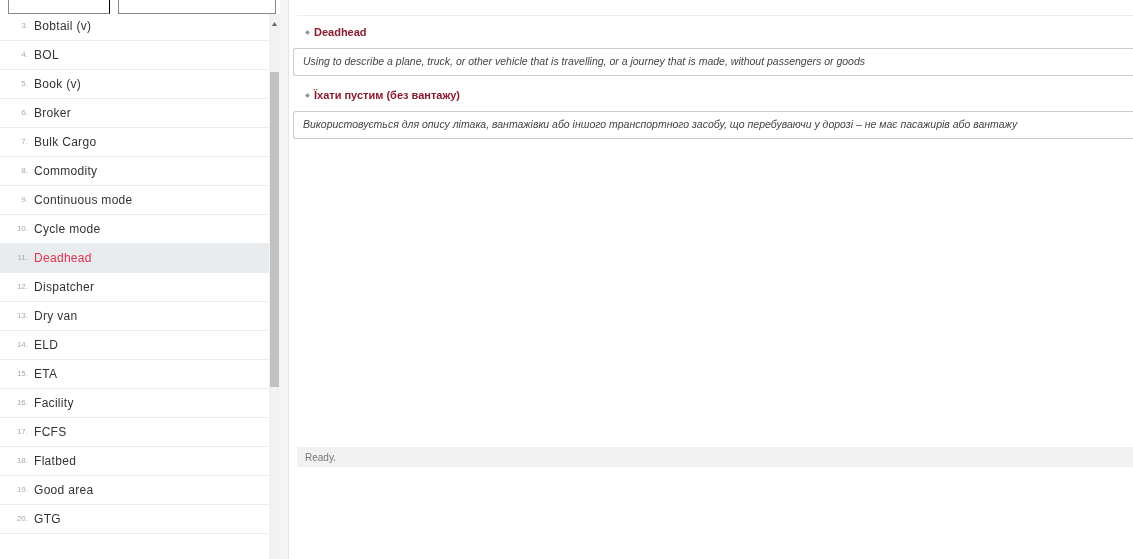 The height and width of the screenshot is (559, 1133). I want to click on item-number: 16., so click(22, 403).